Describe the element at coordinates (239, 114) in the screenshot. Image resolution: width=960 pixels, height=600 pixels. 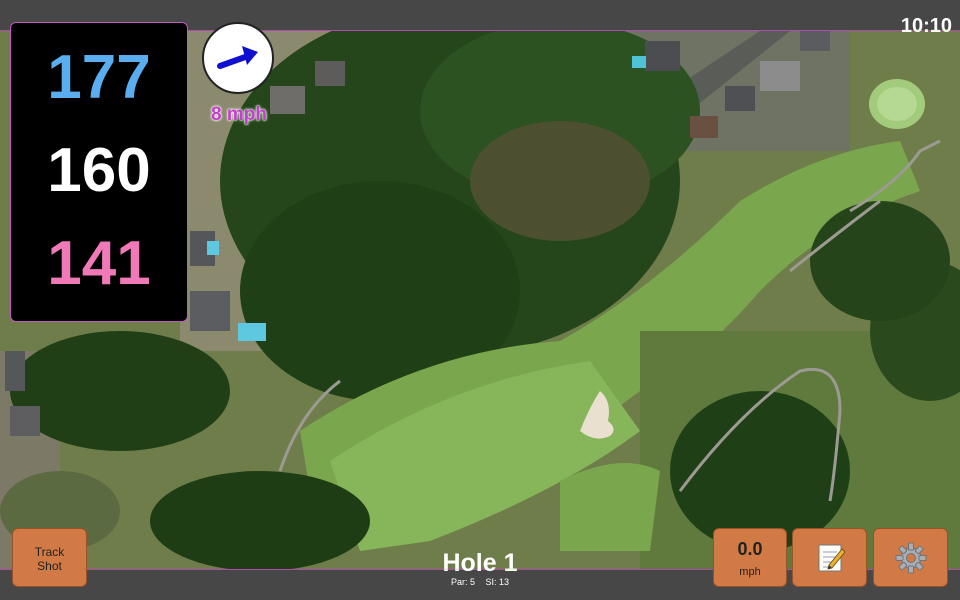
I see `wind-speed-label: 8 mph` at that location.